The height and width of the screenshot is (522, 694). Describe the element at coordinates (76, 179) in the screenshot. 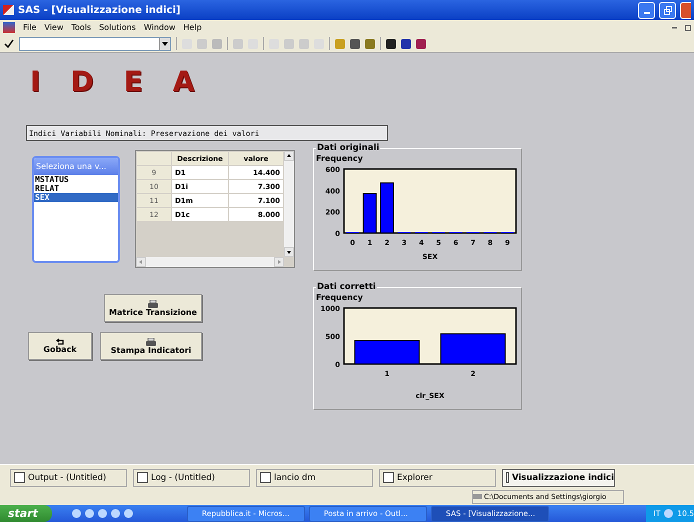

I see `list-item: MSTATUS` at that location.